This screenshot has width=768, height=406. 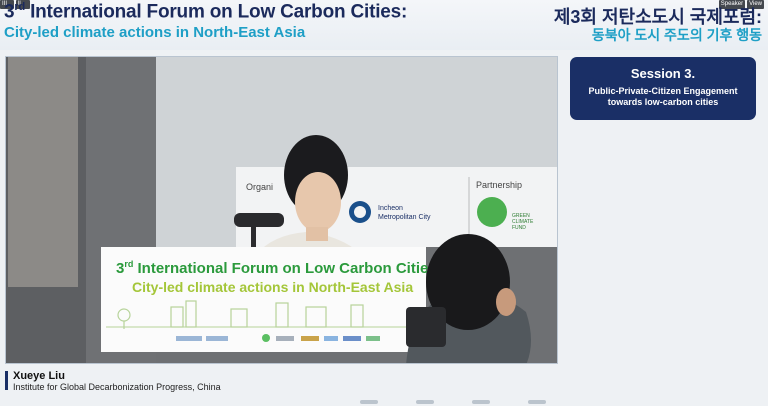 I want to click on backdrop-incheon-line2: Metropolitan City, so click(x=404, y=217).